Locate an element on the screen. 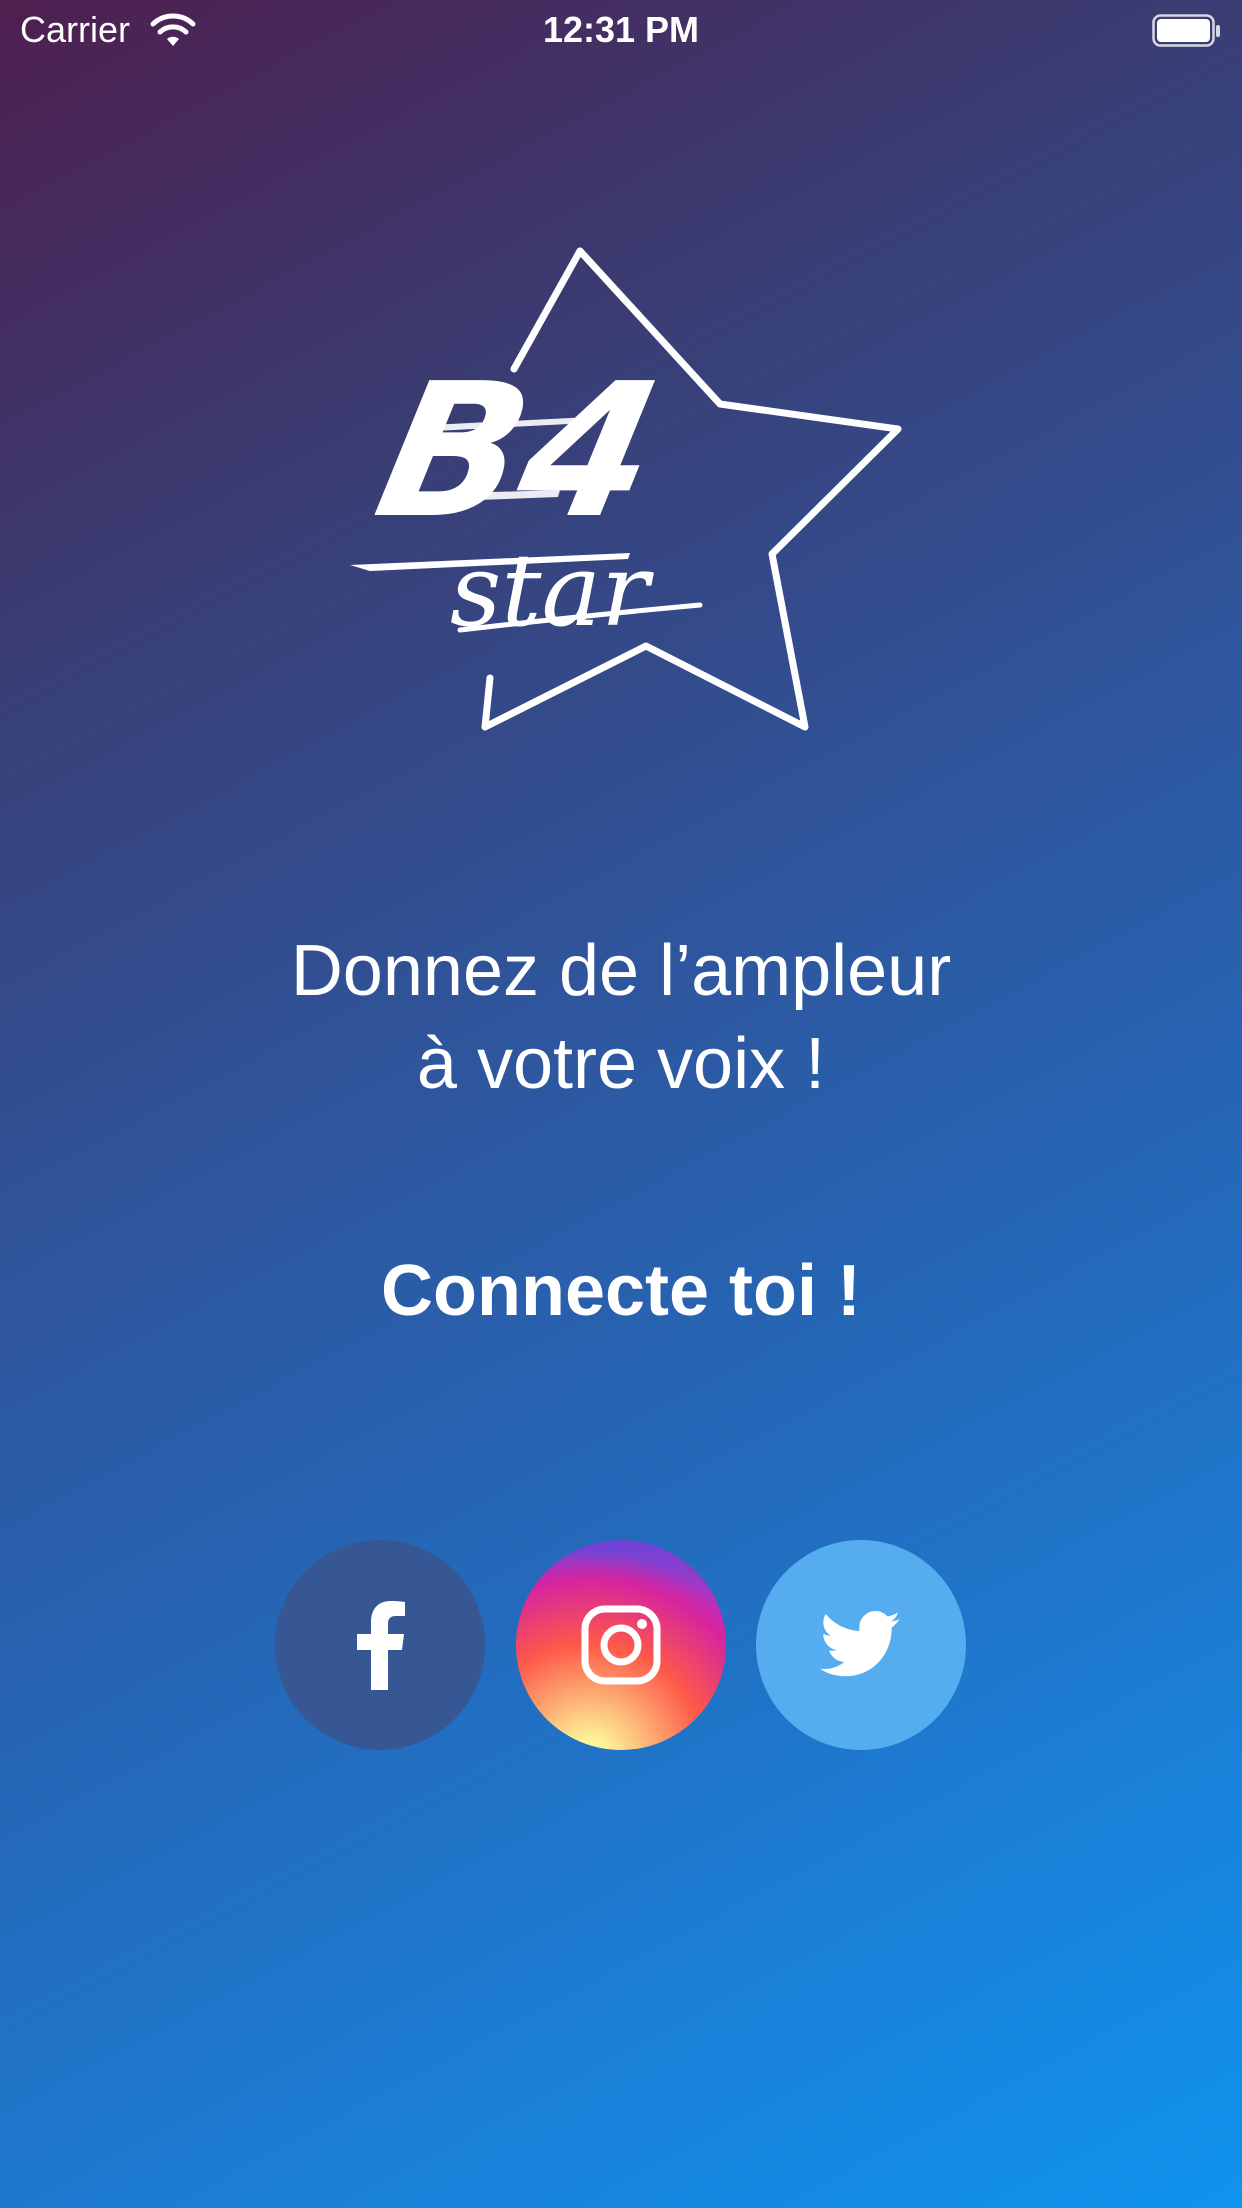 Image resolution: width=1242 pixels, height=2208 pixels. twitter-icon is located at coordinates (860, 1644).